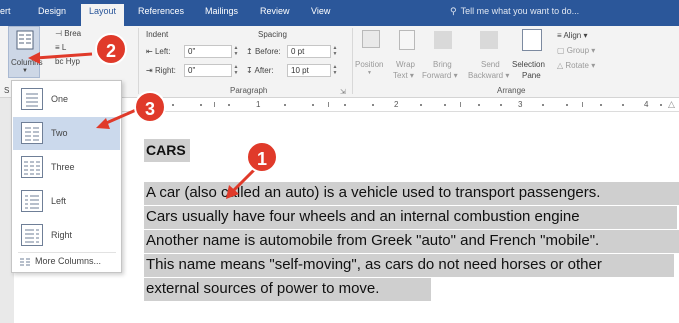  Describe the element at coordinates (64, 56) in the screenshot. I see `badge-2-arrow` at that location.